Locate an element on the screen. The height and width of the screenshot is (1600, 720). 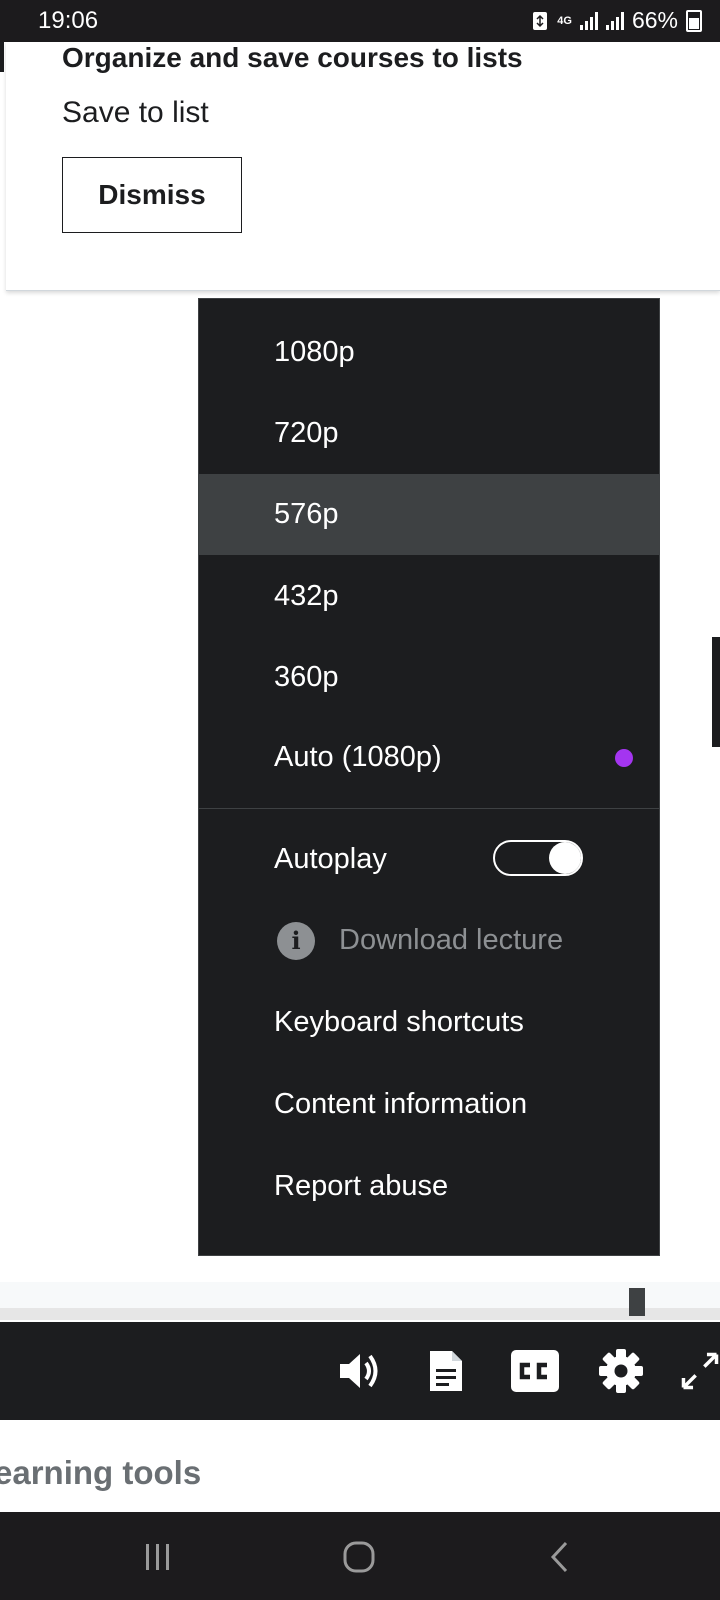
keyboard-shortcuts-label: Keyboard shortcuts is located at coordinates (399, 1022).